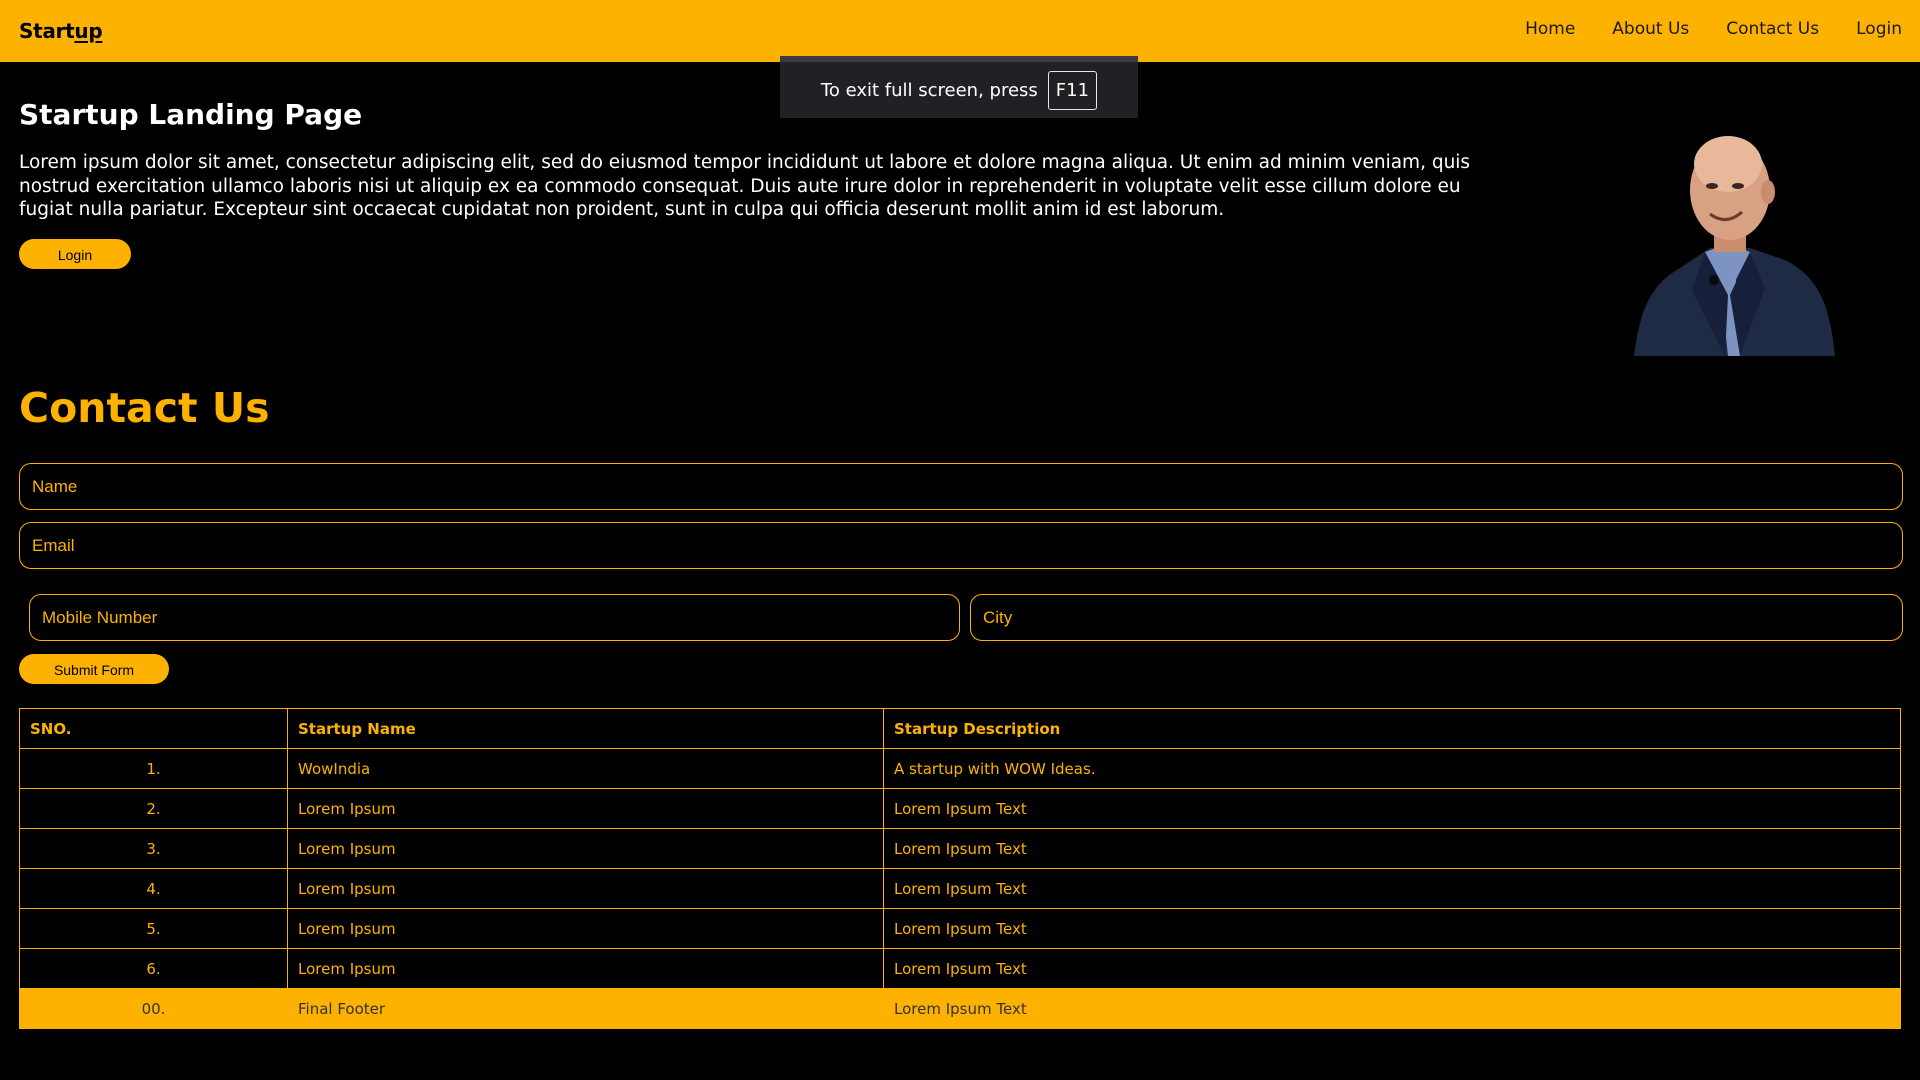 The height and width of the screenshot is (1080, 1920). I want to click on header-sno: SNO., so click(153, 728).